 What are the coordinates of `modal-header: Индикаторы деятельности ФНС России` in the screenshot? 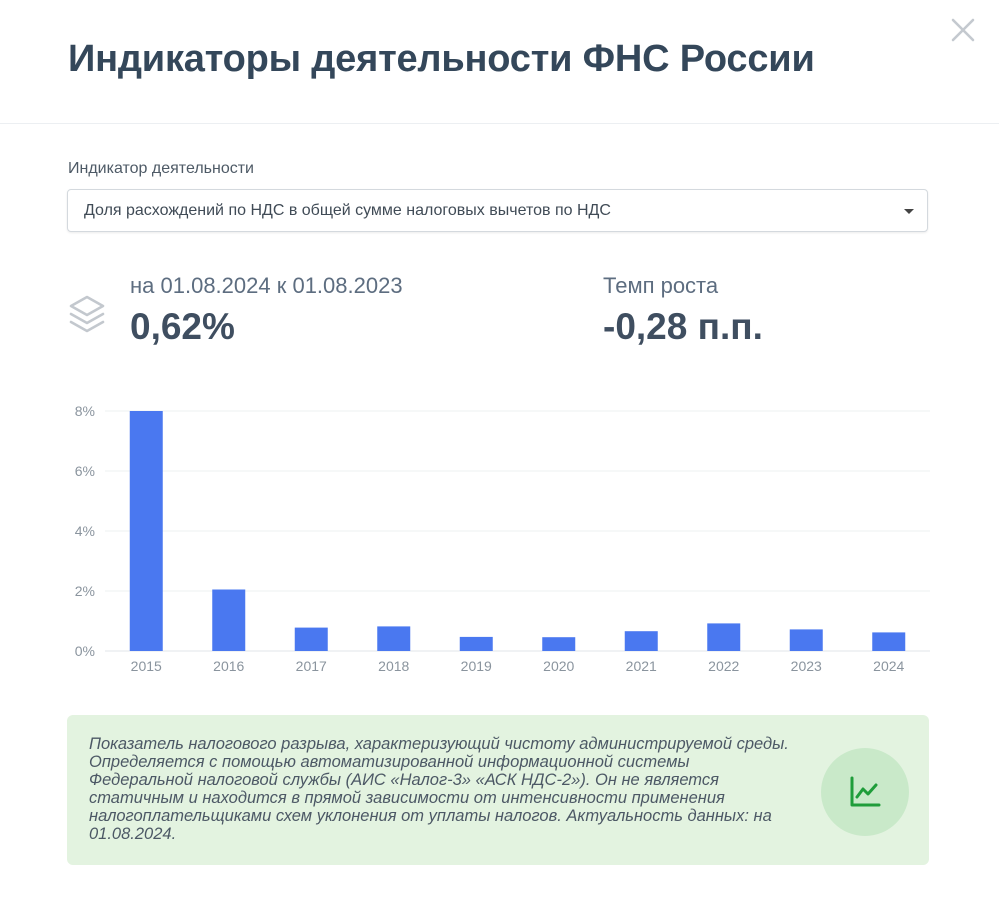 It's located at (499, 62).